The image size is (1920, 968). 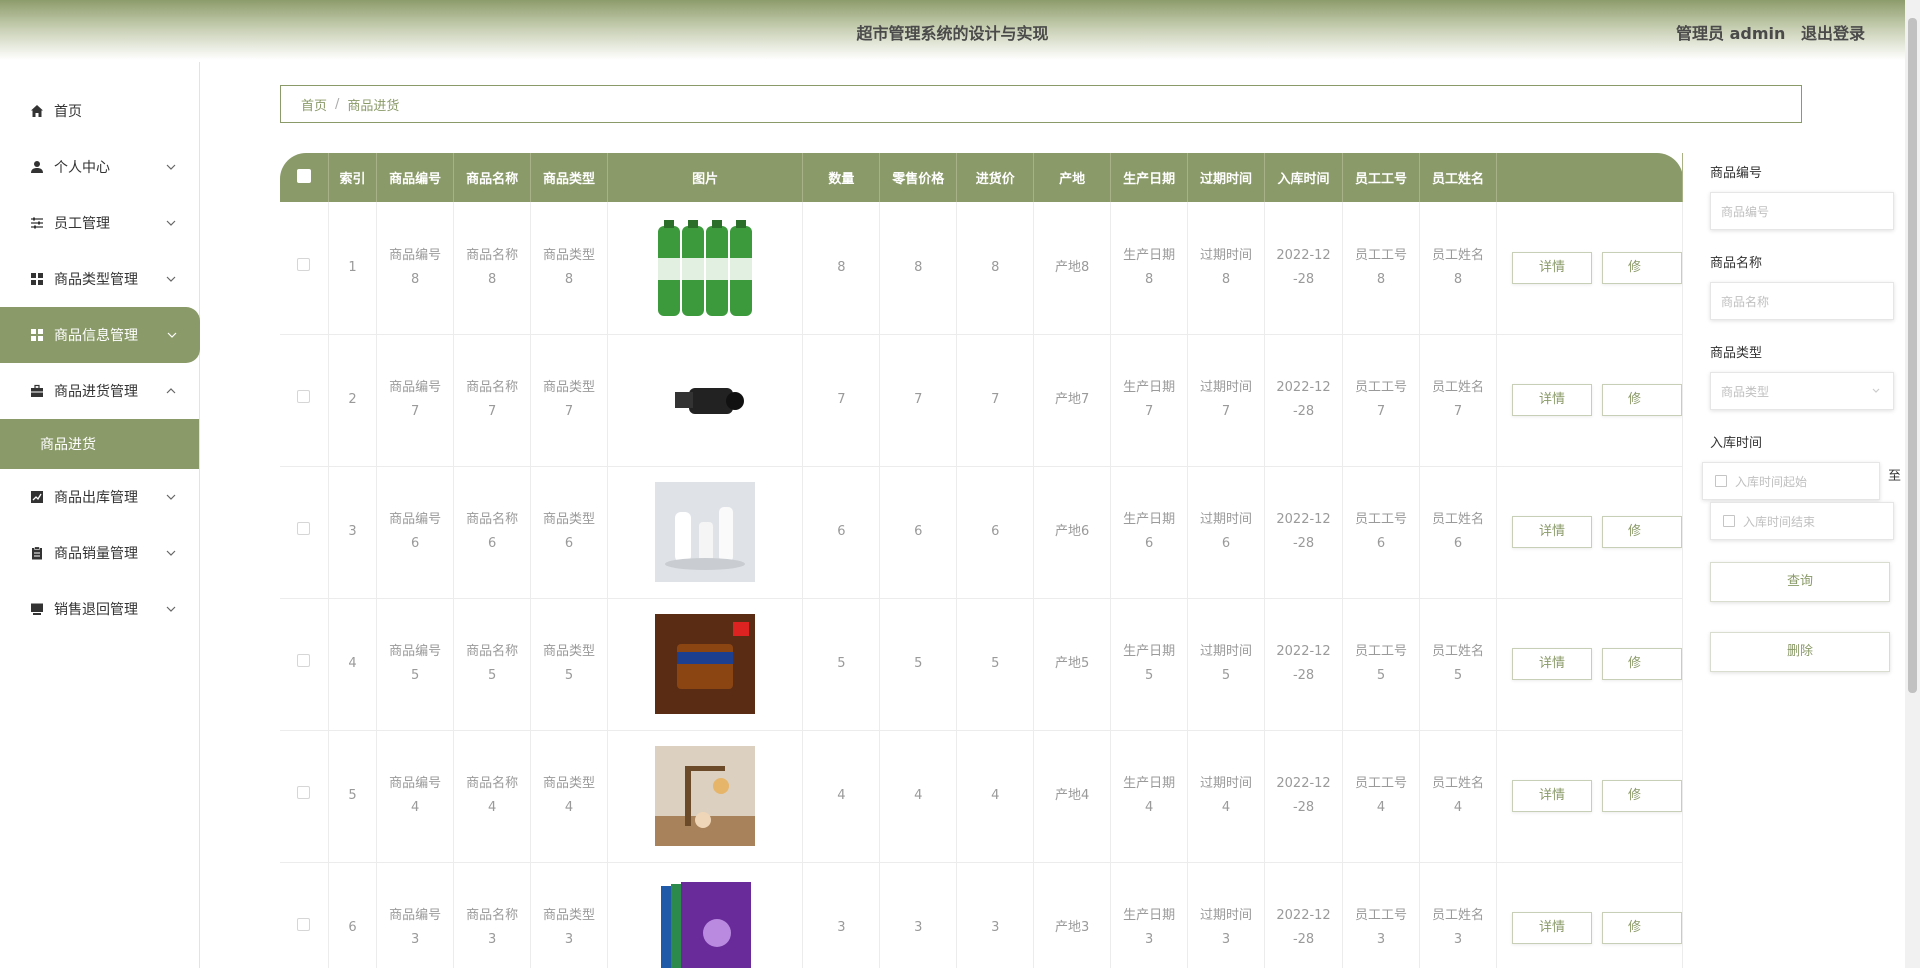 I want to click on logout-link: 退出登录, so click(x=1833, y=33).